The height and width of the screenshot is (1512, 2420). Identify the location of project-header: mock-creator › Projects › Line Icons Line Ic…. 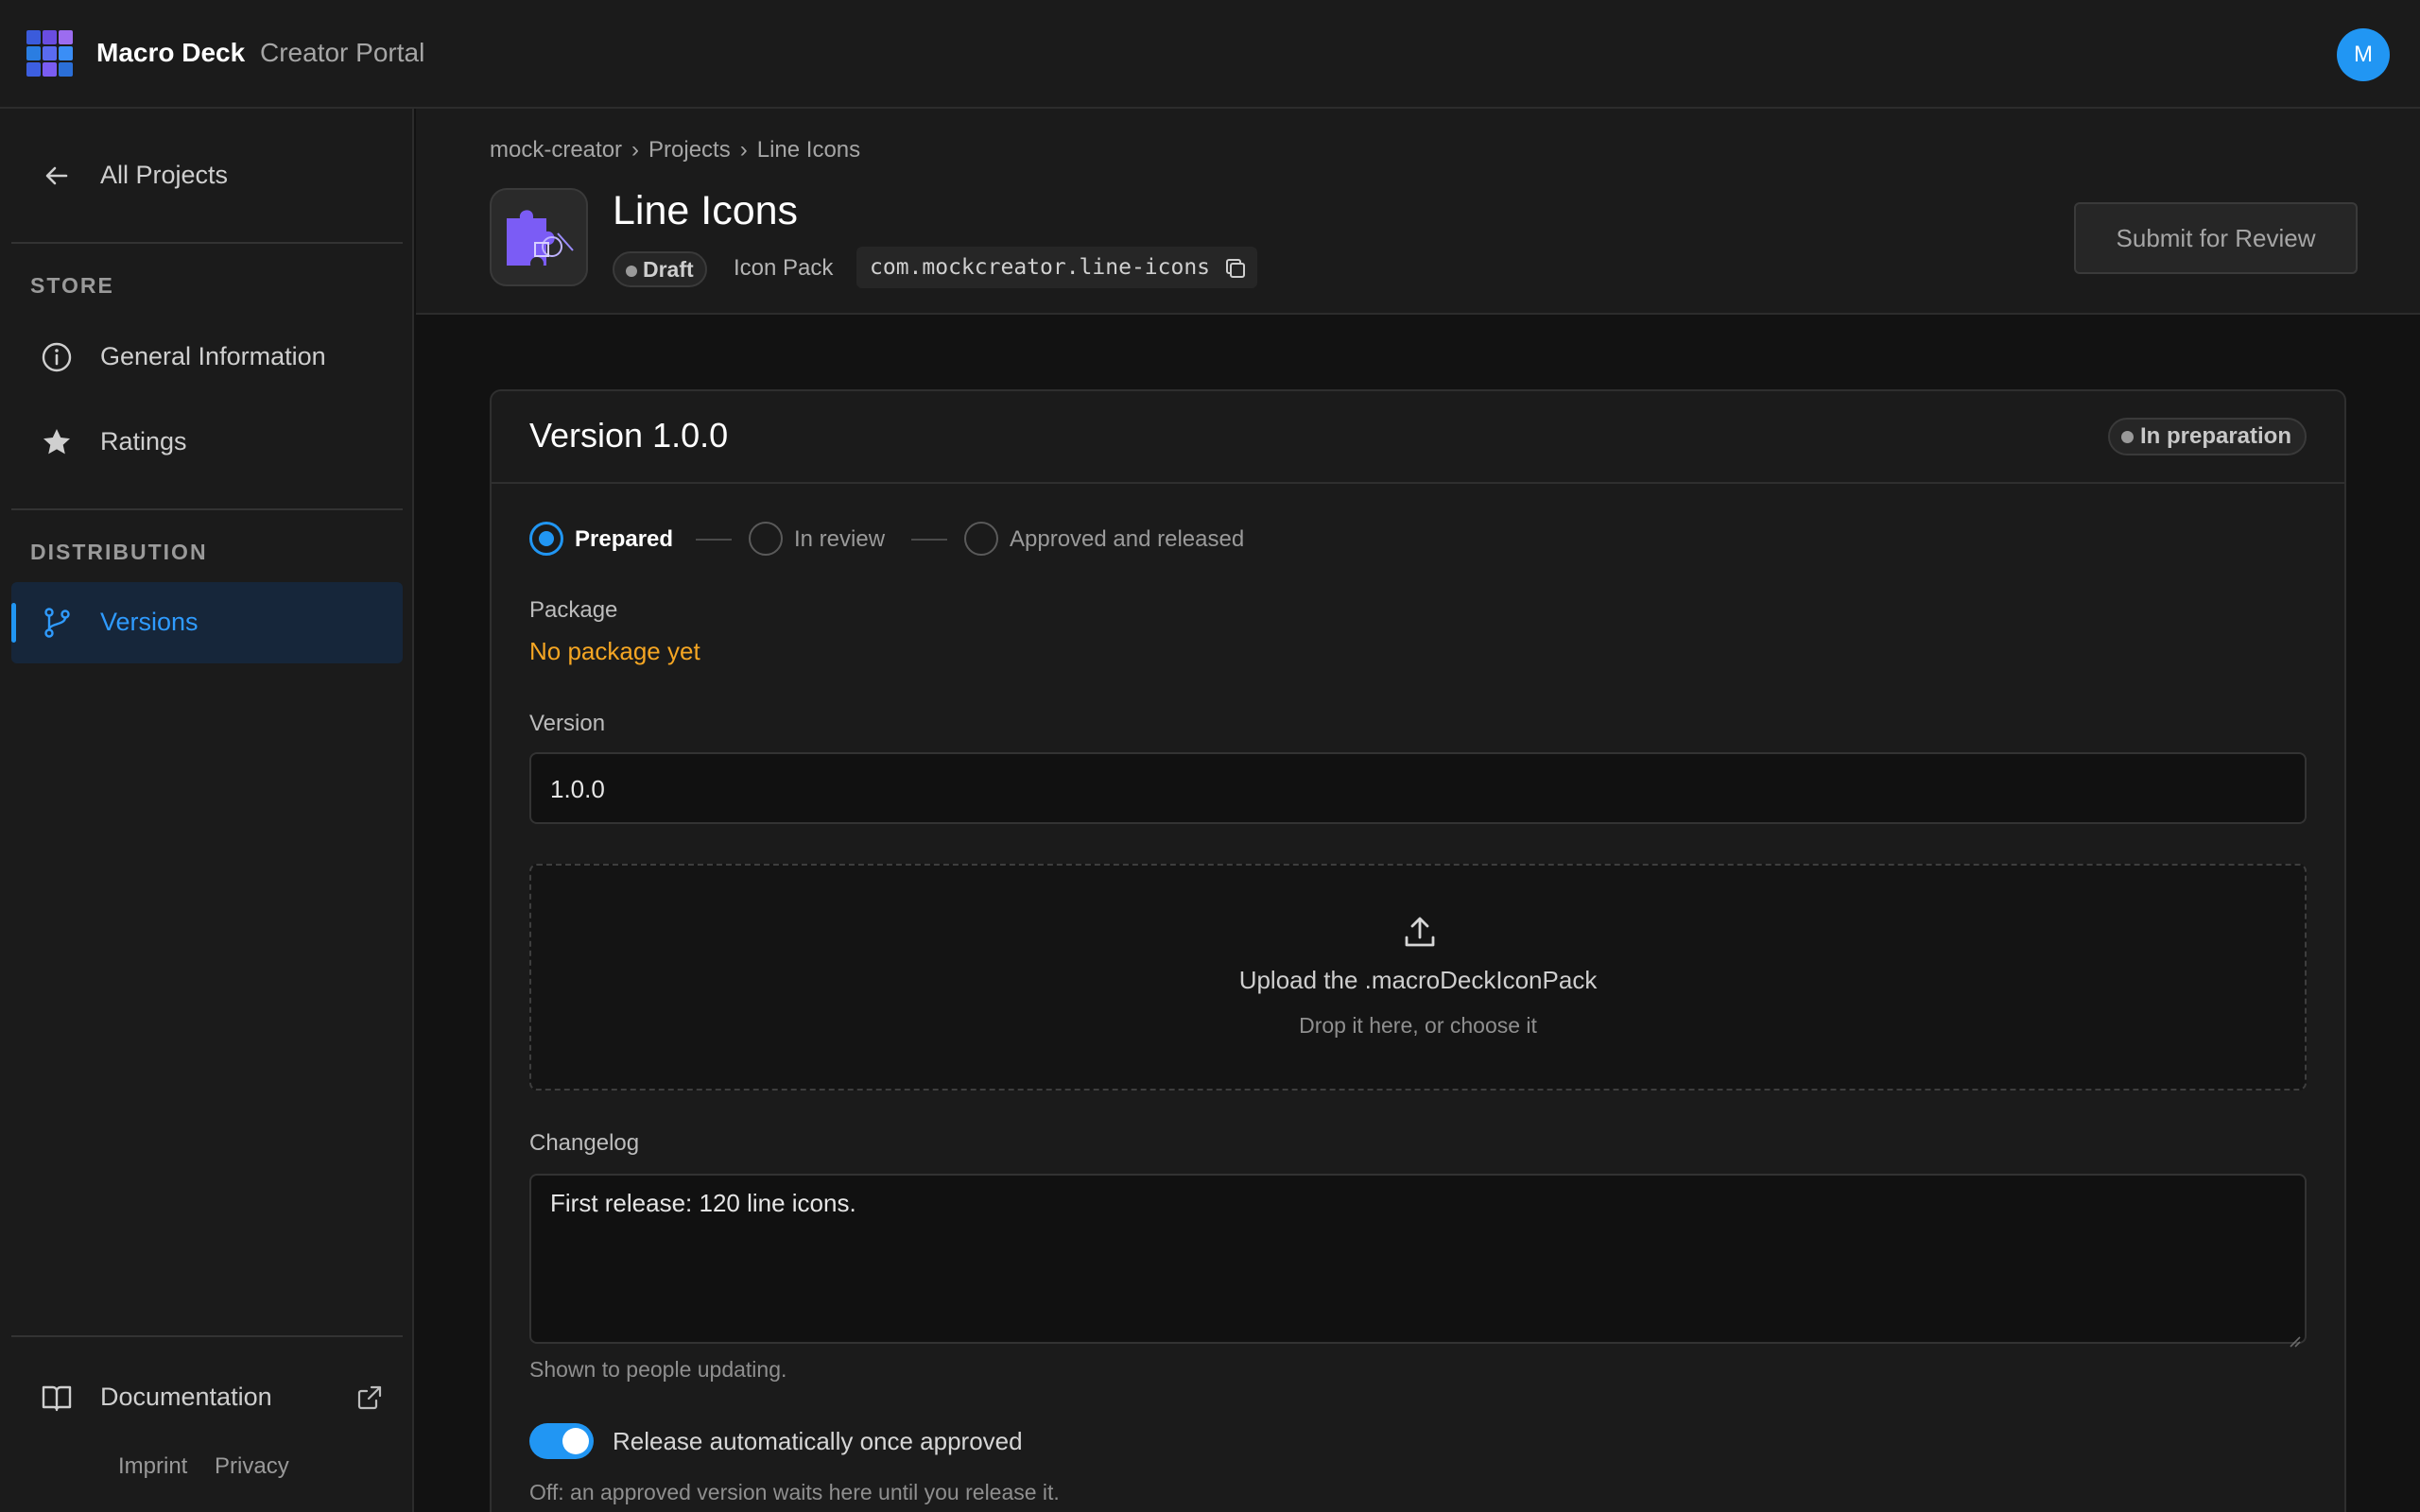
(1418, 212).